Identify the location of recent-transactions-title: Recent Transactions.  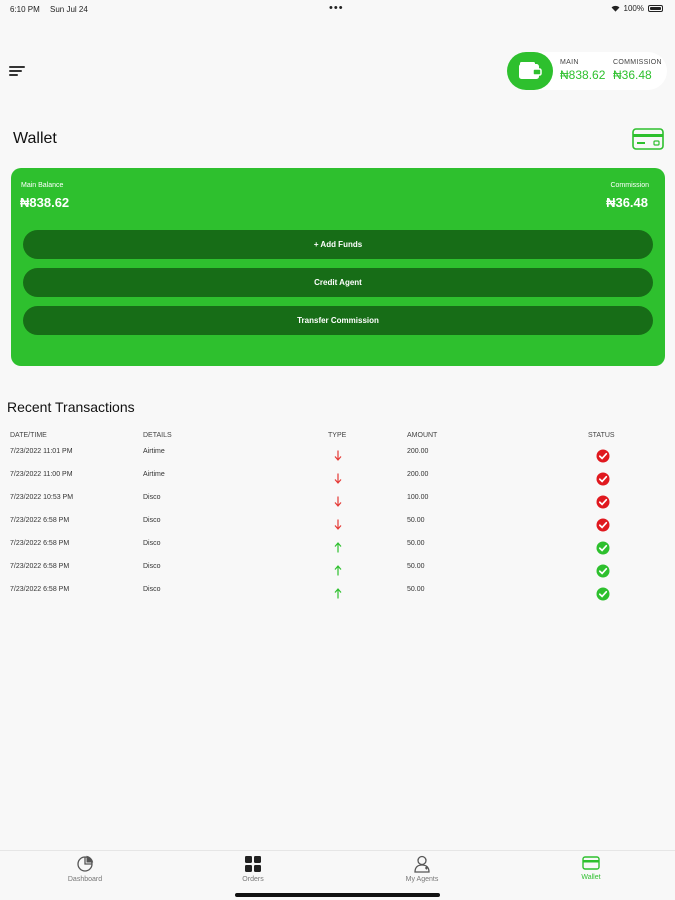
(71, 407).